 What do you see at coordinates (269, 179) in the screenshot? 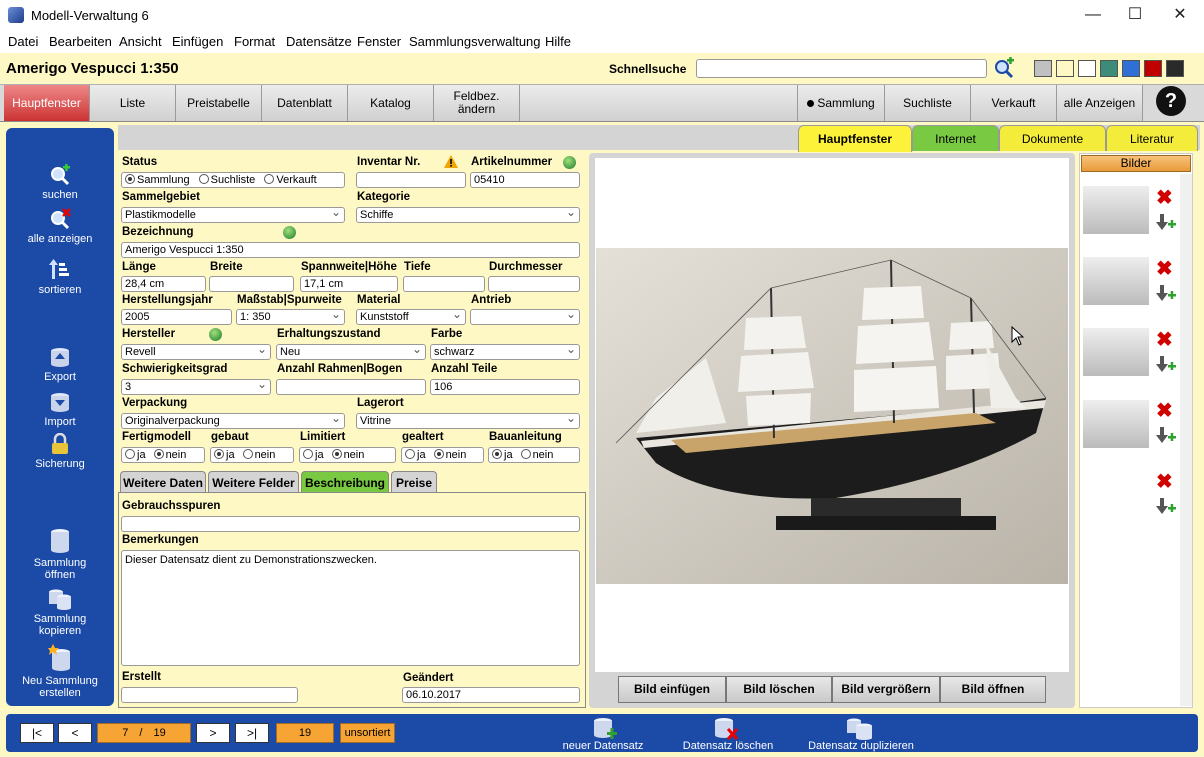
I see `radio-verkauft` at bounding box center [269, 179].